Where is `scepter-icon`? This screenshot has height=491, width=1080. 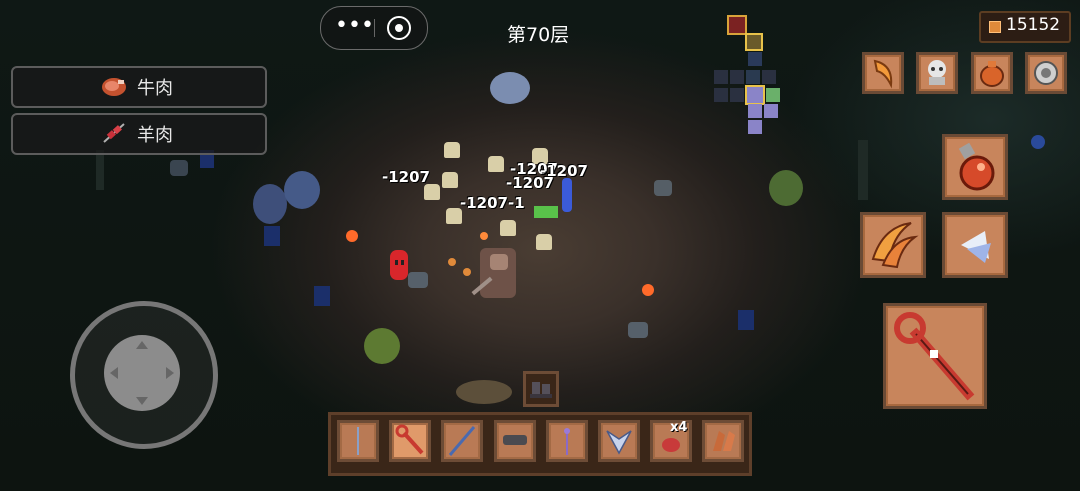 scepter-icon is located at coordinates (567, 441).